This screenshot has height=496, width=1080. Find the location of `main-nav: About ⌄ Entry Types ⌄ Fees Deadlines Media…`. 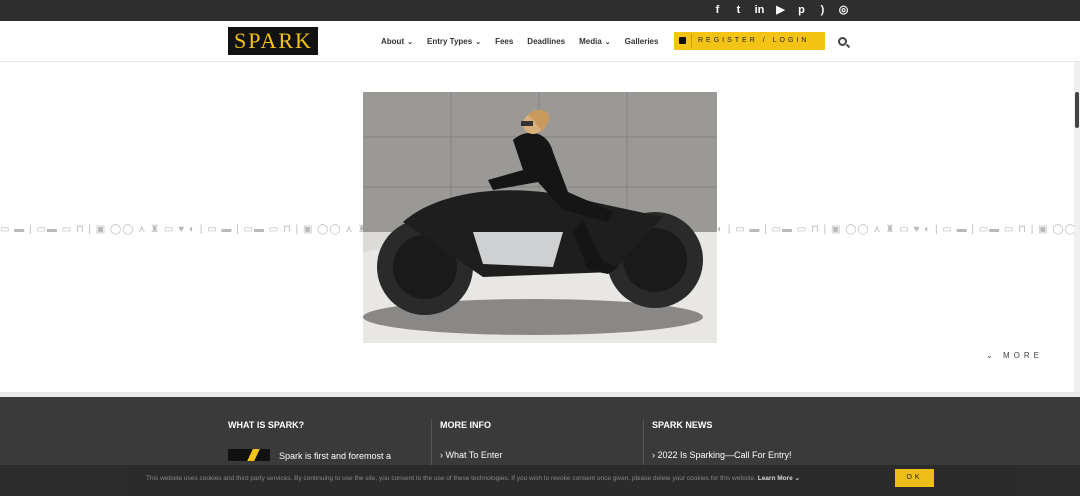

main-nav: About ⌄ Entry Types ⌄ Fees Deadlines Media… is located at coordinates (519, 41).